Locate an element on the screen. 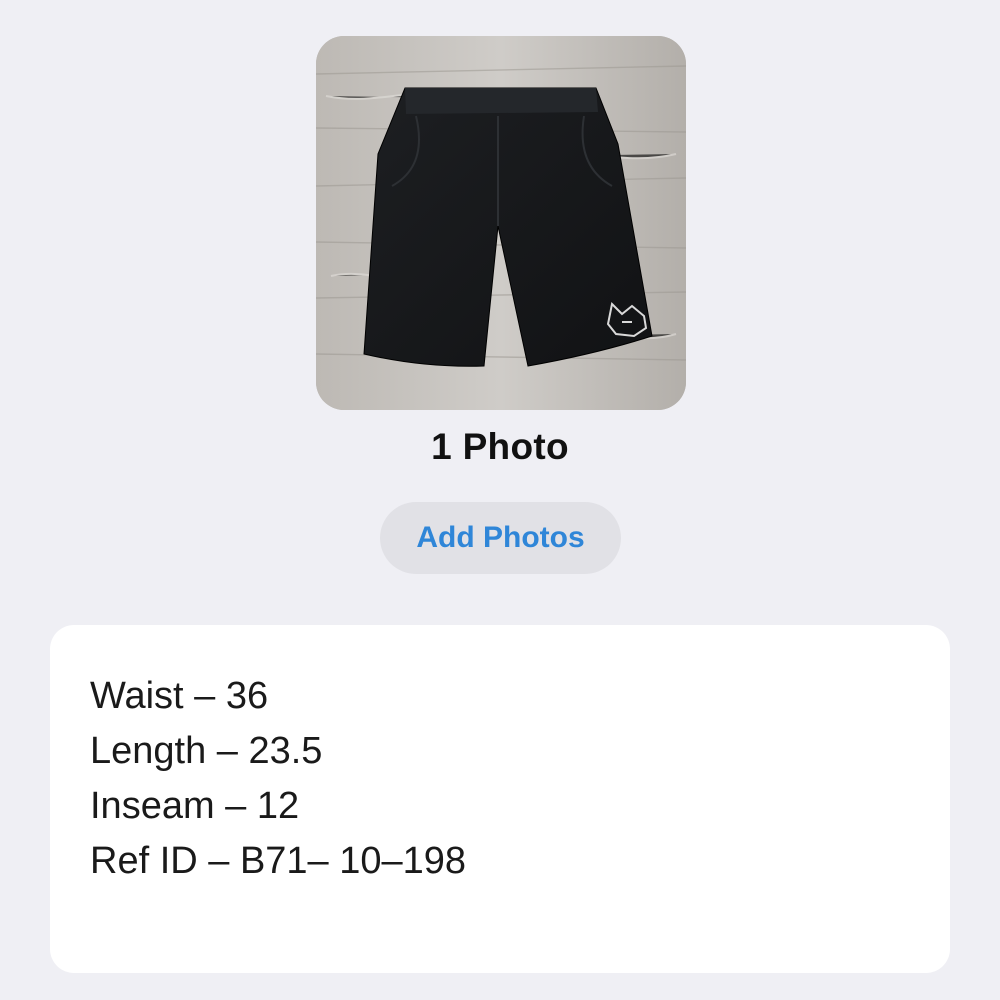  photo-thumbnail is located at coordinates (501, 223).